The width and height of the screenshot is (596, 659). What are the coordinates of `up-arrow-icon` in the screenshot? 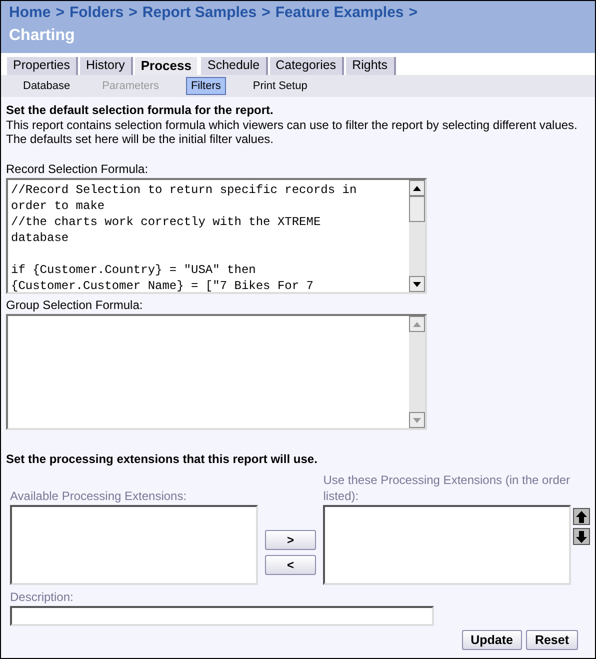 It's located at (582, 516).